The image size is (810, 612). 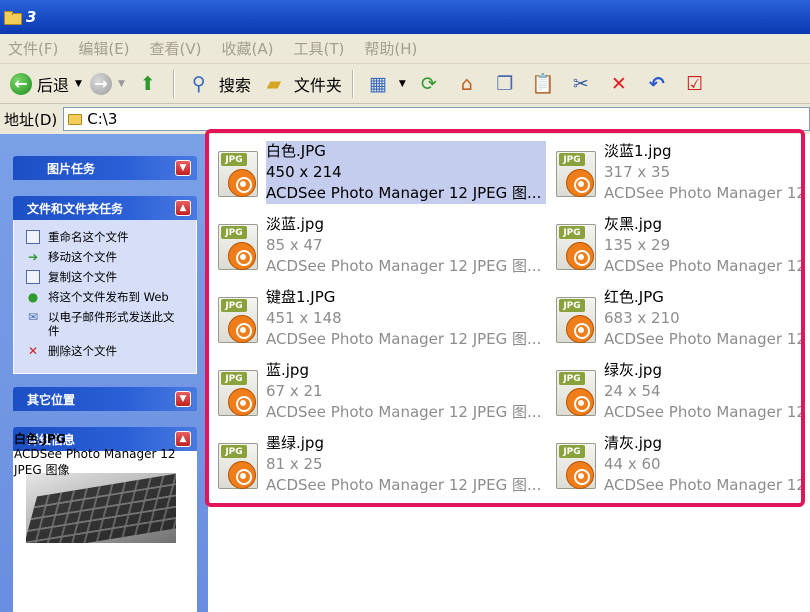 I want to click on views-button: ▦ ▼, so click(x=384, y=84).